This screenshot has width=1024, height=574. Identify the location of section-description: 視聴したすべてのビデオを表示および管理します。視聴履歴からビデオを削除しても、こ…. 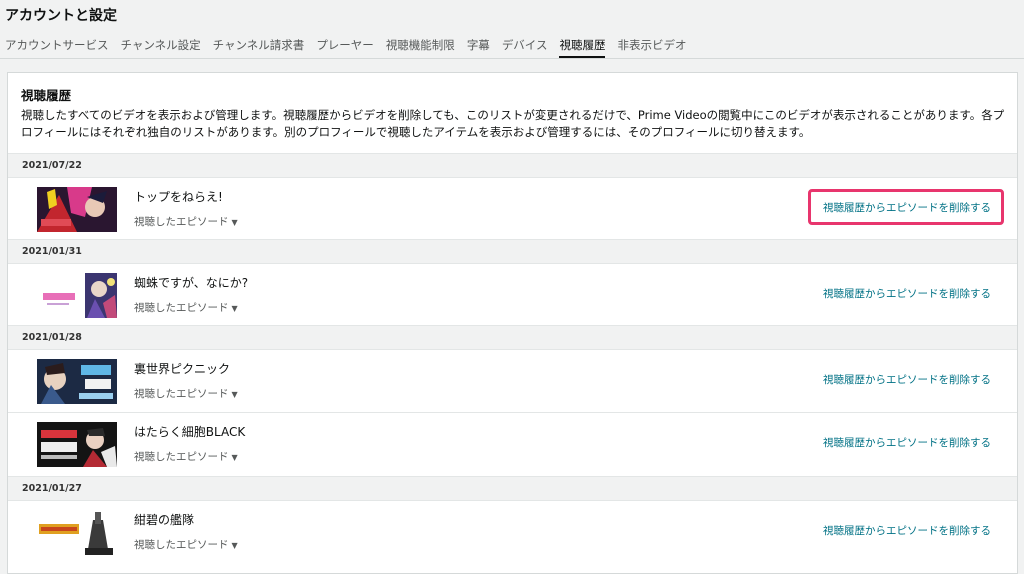
(513, 123).